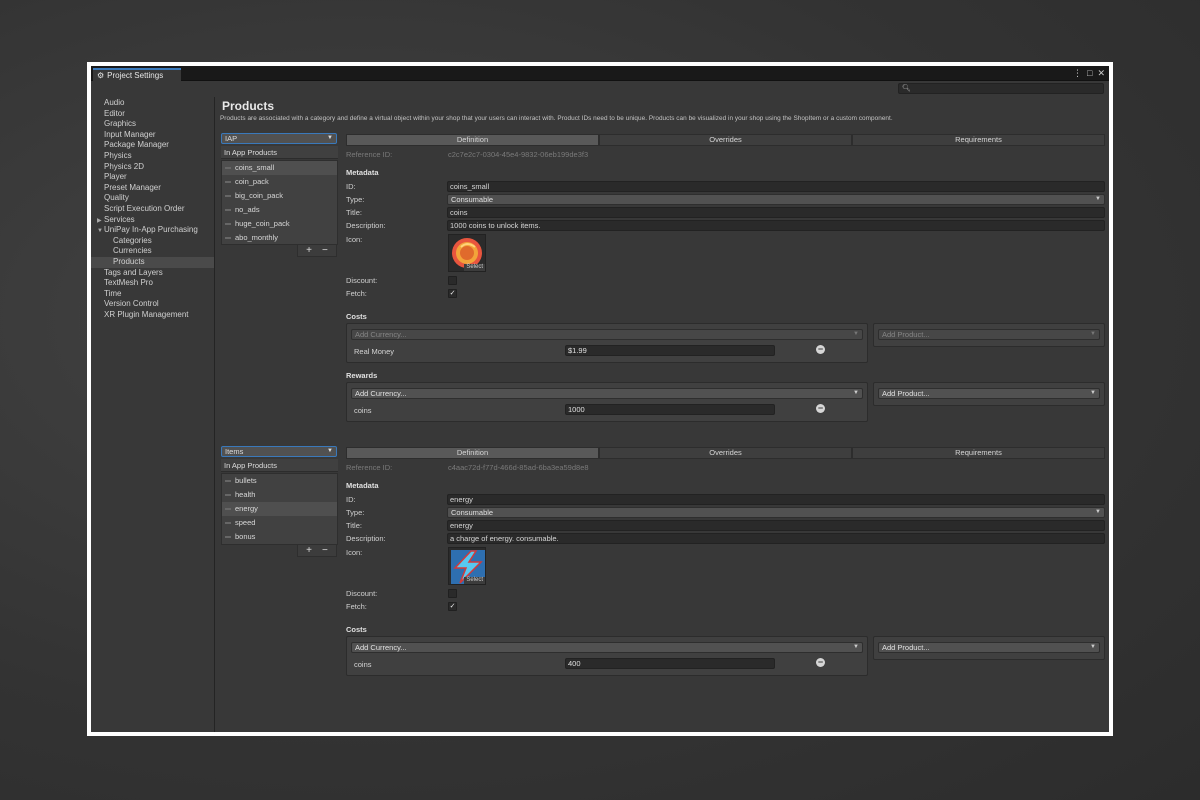 Image resolution: width=1200 pixels, height=800 pixels. Describe the element at coordinates (248, 106) in the screenshot. I see `page-title: Products` at that location.